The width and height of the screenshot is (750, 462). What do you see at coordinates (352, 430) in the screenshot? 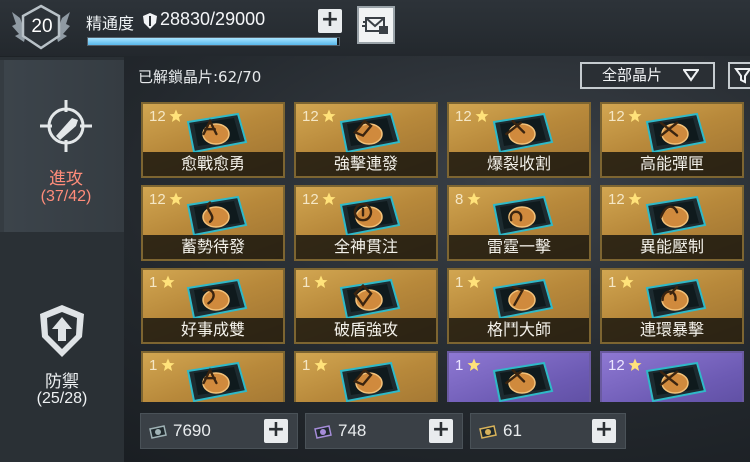
I see `resource-amount: 748` at bounding box center [352, 430].